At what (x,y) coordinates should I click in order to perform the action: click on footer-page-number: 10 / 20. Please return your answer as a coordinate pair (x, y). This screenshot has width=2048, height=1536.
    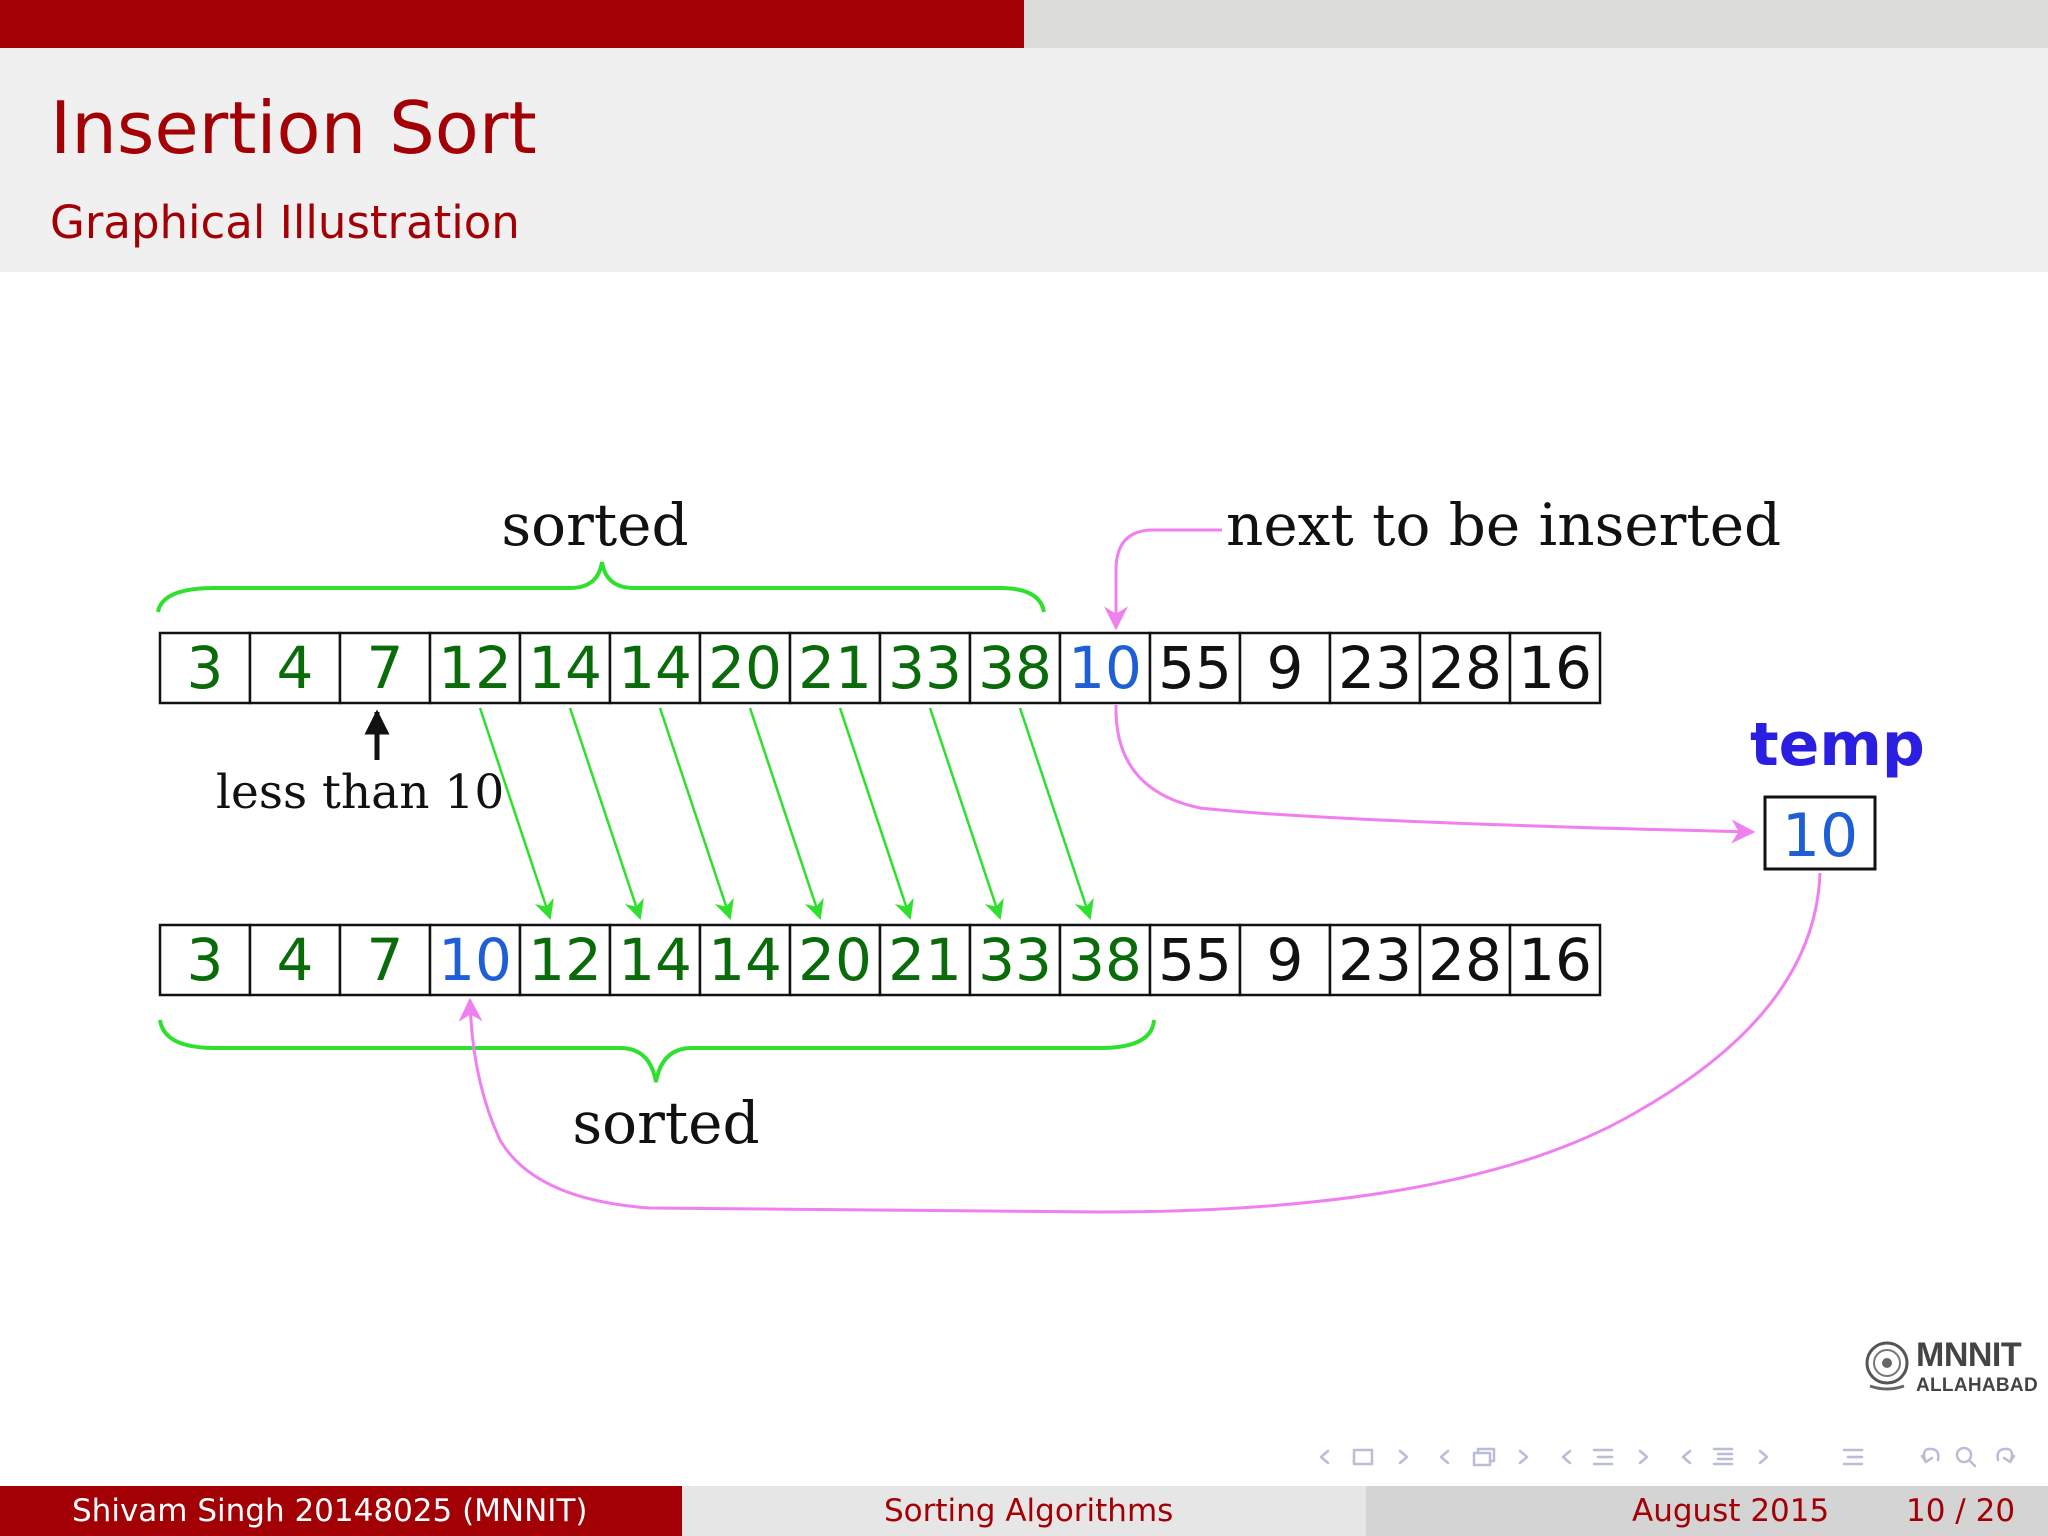
    Looking at the image, I should click on (1961, 1511).